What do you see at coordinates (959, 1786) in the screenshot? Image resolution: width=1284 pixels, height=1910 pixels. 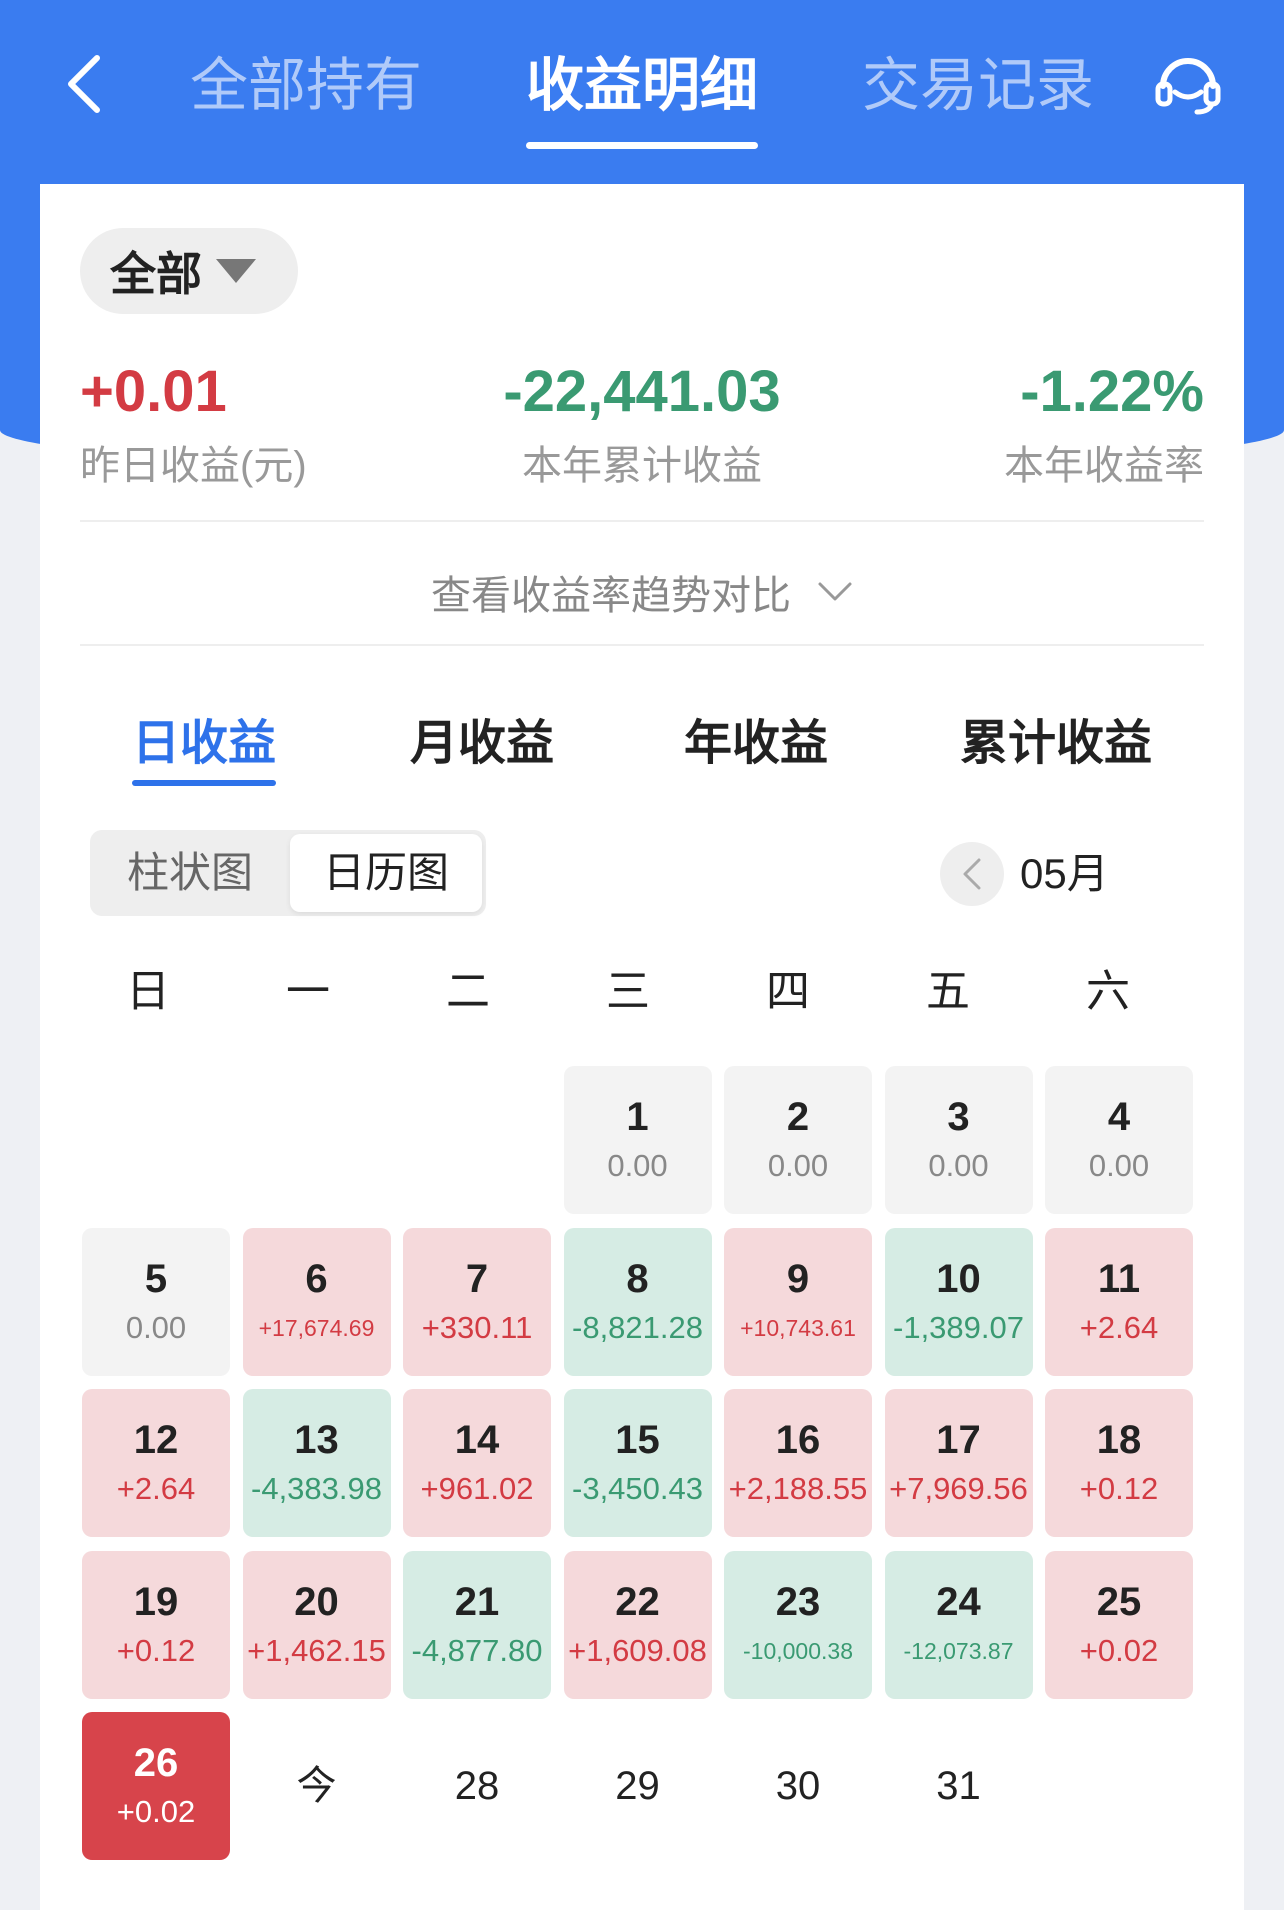 I see `calendar-day-cell: 31` at bounding box center [959, 1786].